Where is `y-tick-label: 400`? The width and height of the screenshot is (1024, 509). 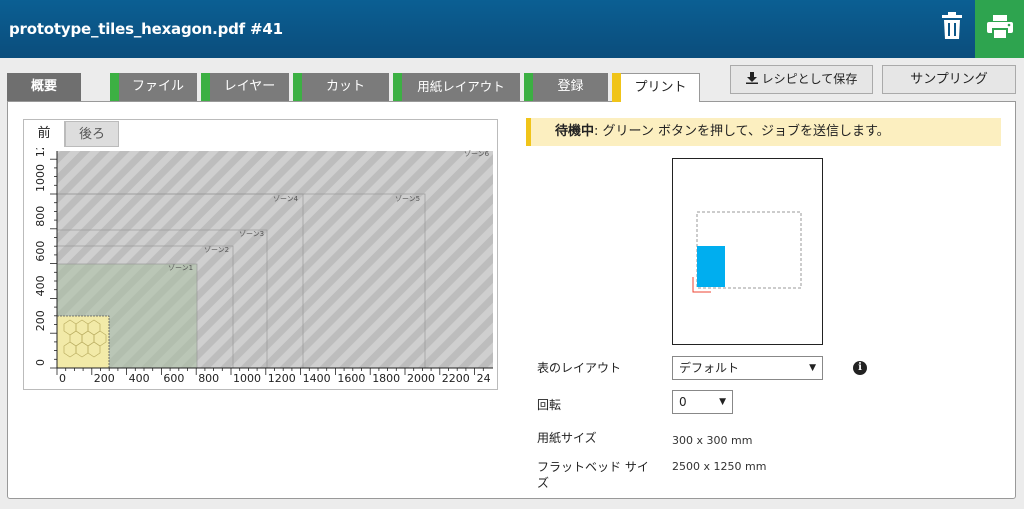
y-tick-label: 400 is located at coordinates (40, 285).